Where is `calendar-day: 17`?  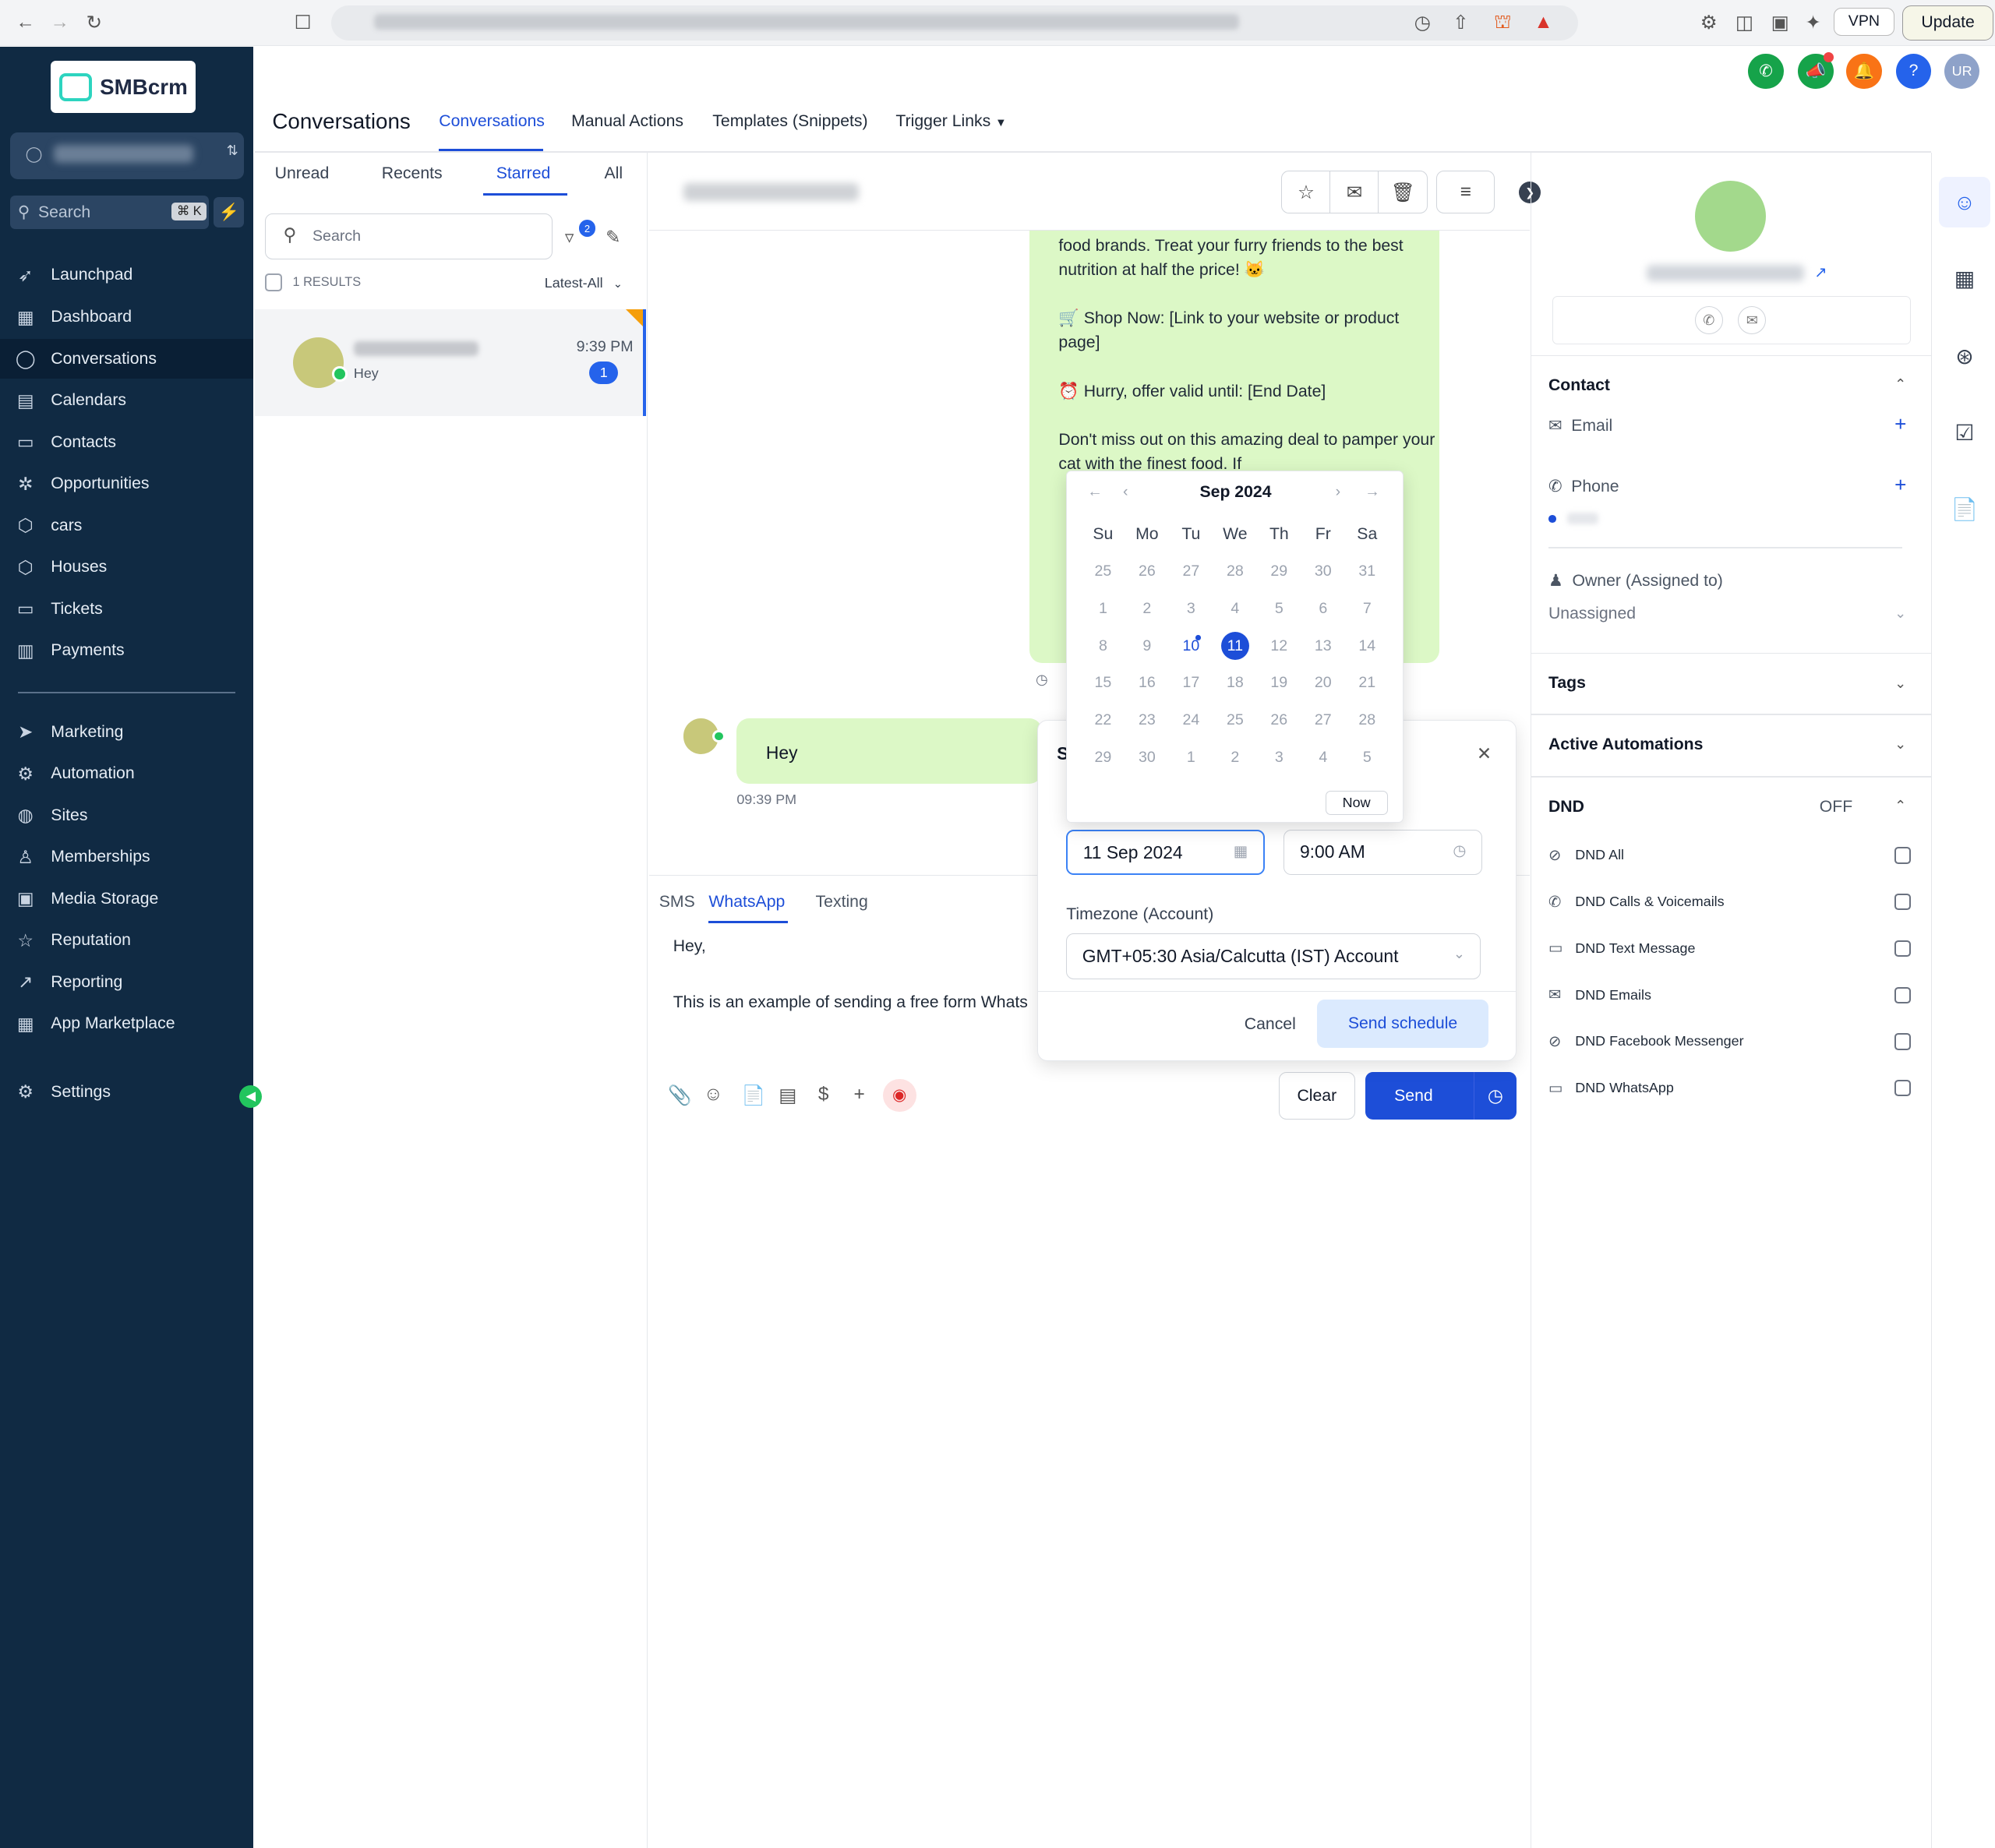 calendar-day: 17 is located at coordinates (1191, 683).